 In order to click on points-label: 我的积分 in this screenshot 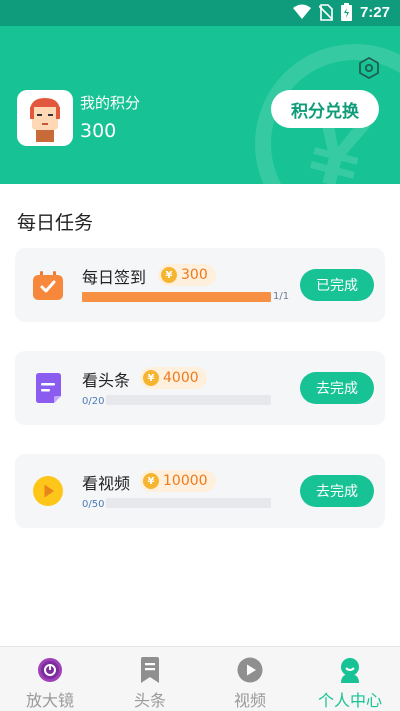, I will do `click(110, 103)`.